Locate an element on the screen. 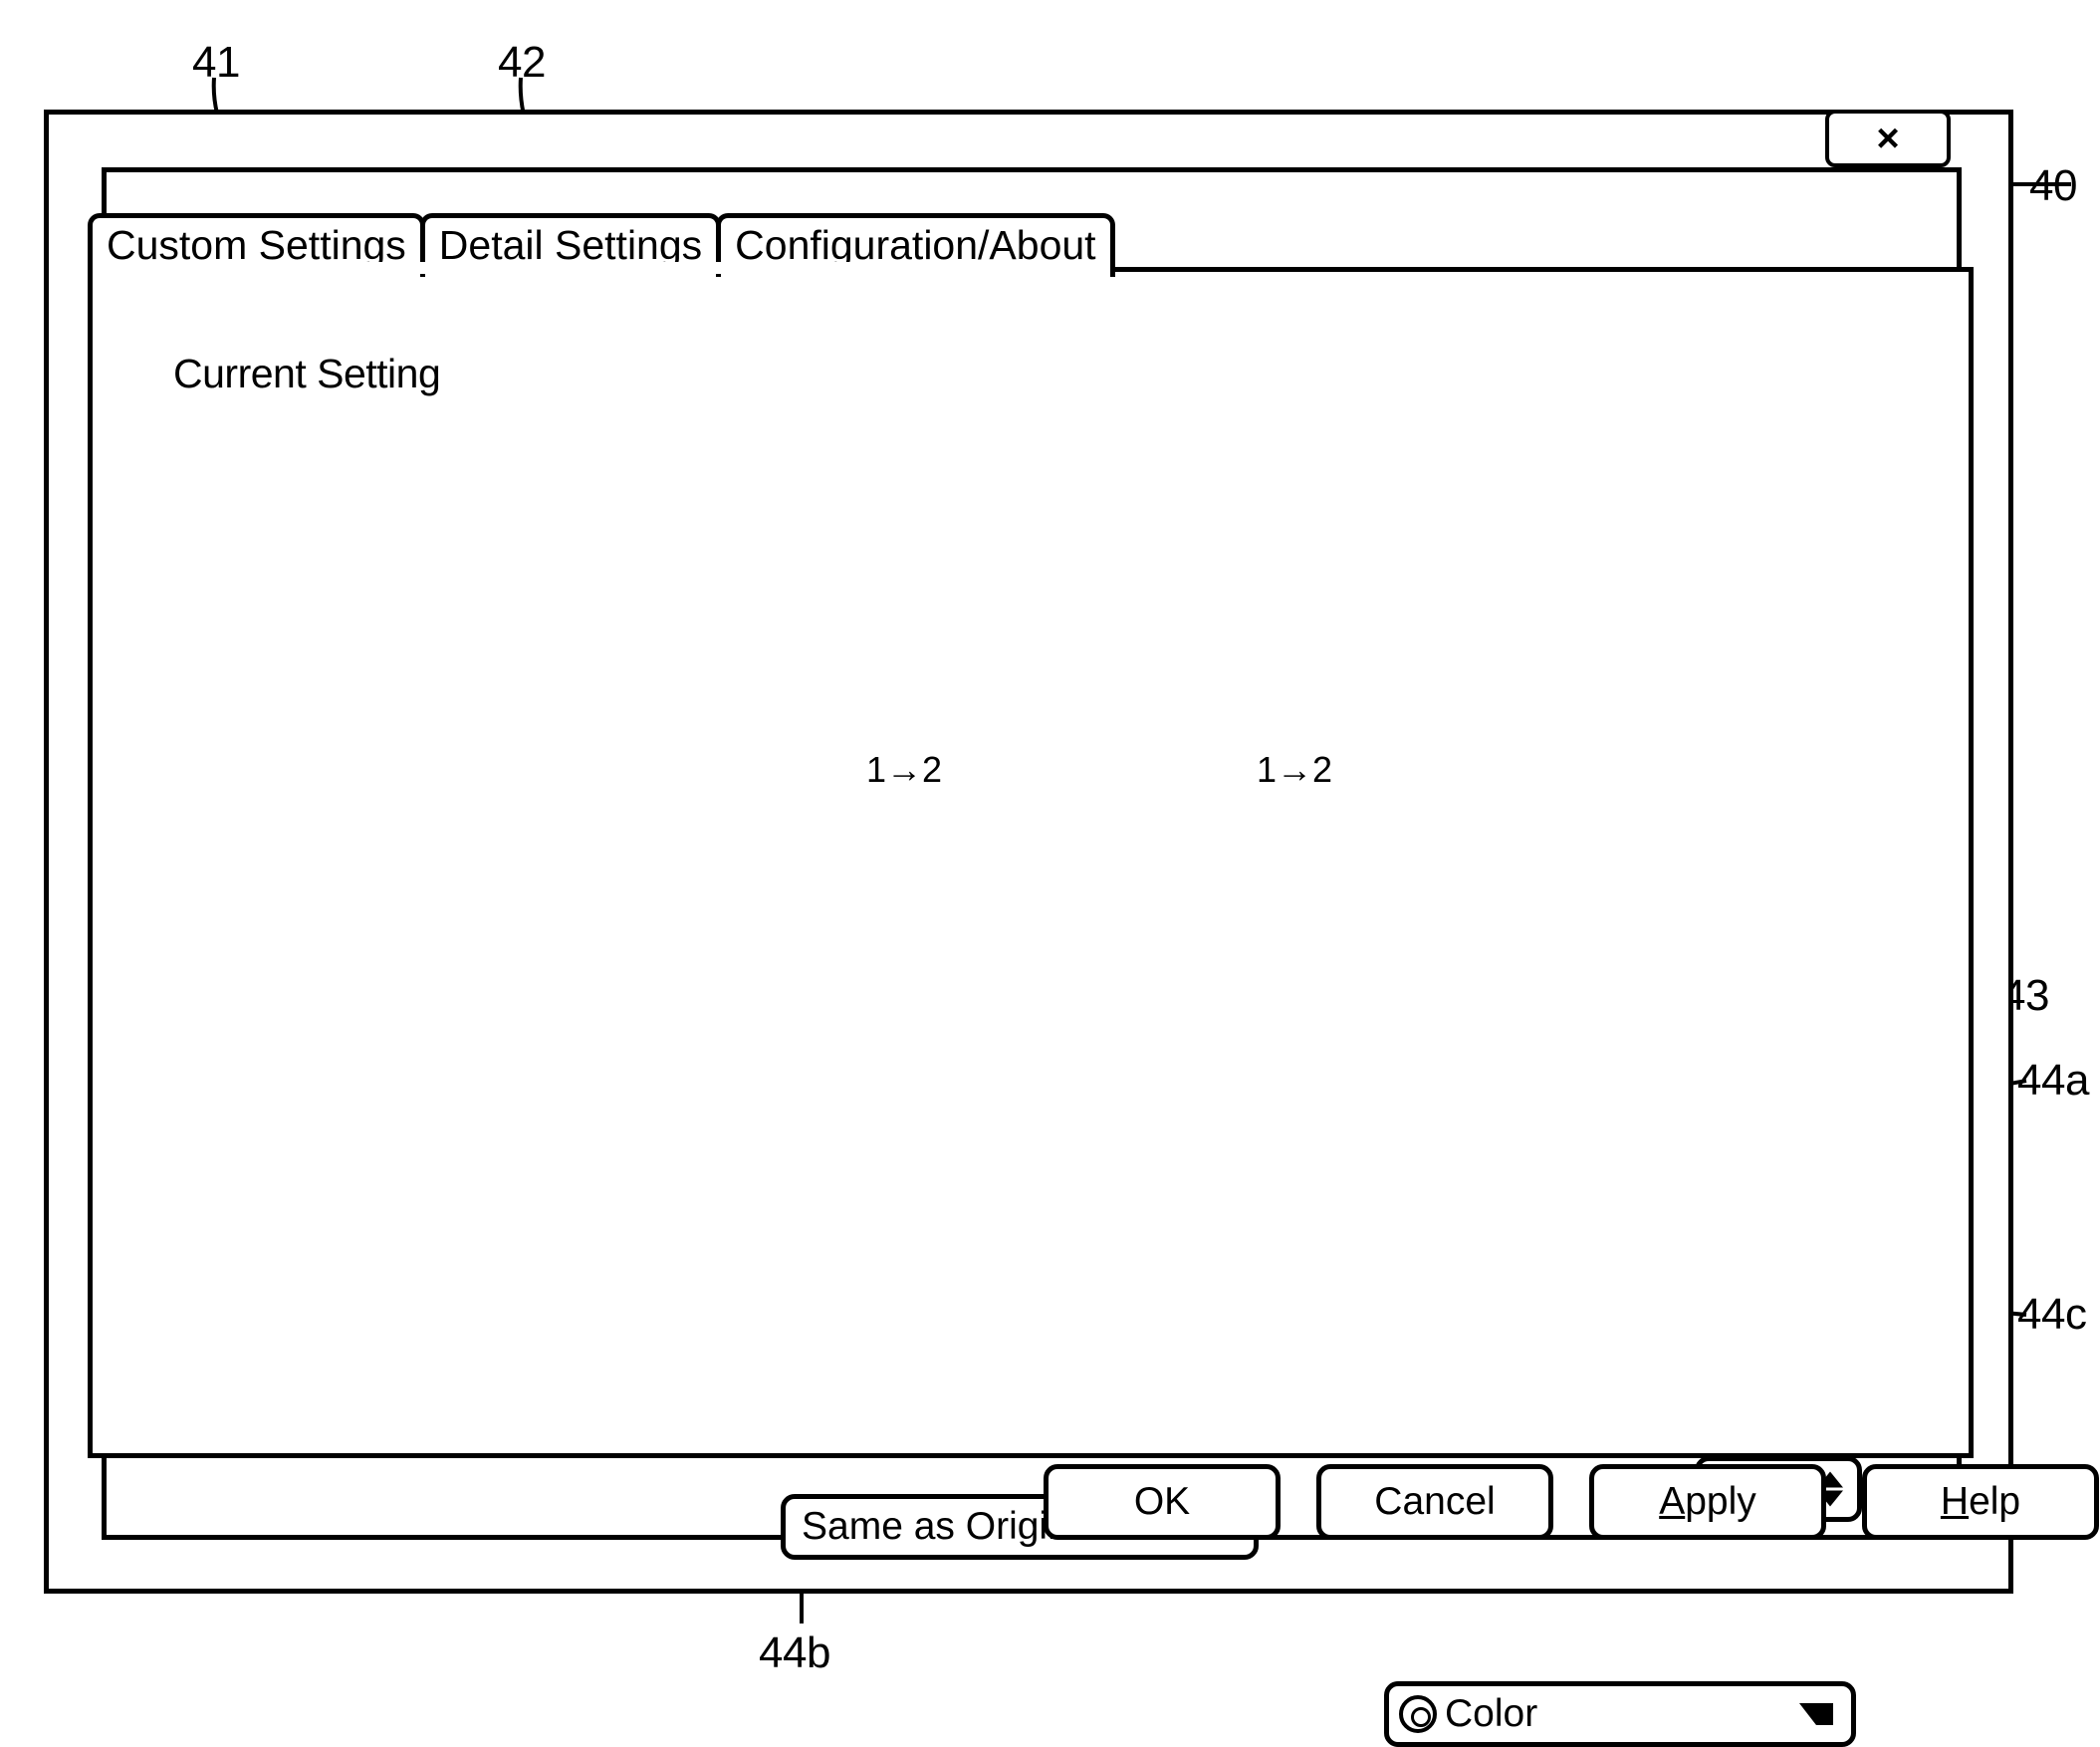 The width and height of the screenshot is (2100, 1747). dialog-button-row: OK Cancel Apply Help is located at coordinates (1571, 1502).